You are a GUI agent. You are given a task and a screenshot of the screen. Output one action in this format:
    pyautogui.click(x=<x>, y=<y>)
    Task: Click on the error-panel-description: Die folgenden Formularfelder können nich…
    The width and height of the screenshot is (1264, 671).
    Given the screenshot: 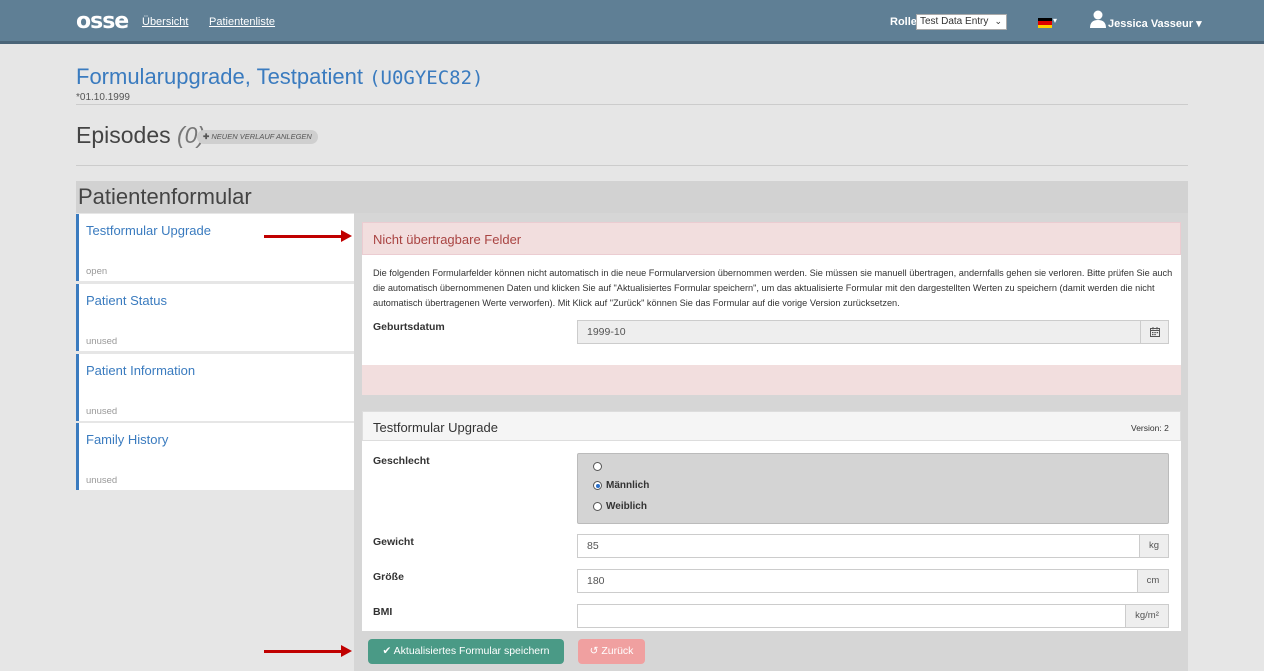 What is the action you would take?
    pyautogui.click(x=773, y=288)
    